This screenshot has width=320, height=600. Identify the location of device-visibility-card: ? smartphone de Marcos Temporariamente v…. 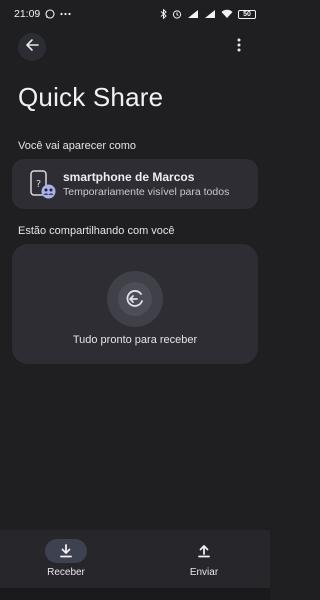
(135, 184).